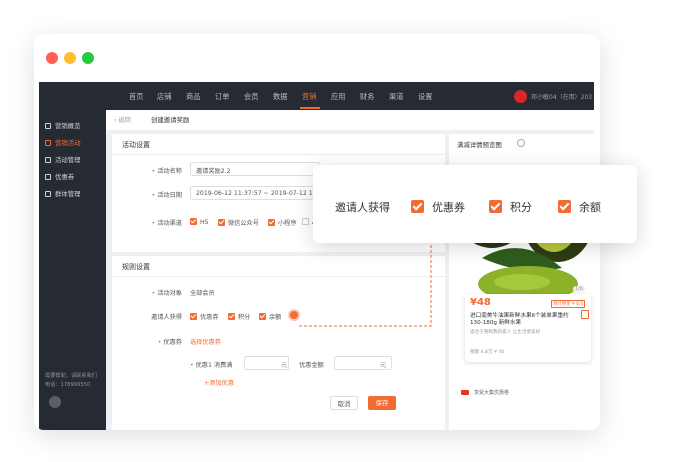 The image size is (675, 462). Describe the element at coordinates (55, 402) in the screenshot. I see `support-icon` at that location.